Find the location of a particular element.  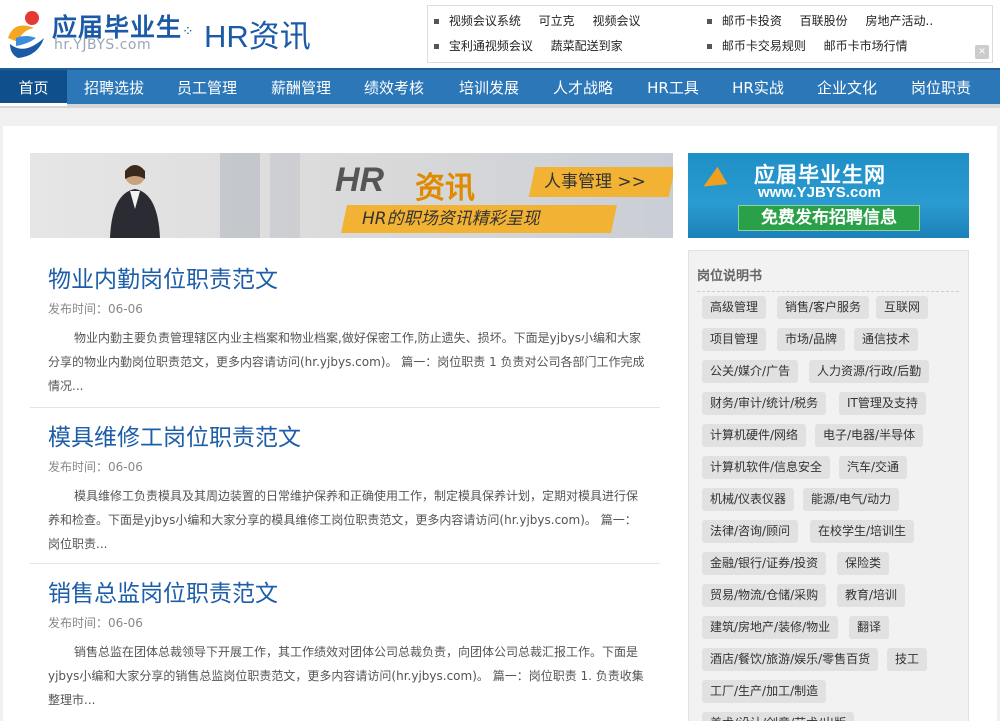

job-category-tag: 计算机软件/信息安全 is located at coordinates (766, 467).